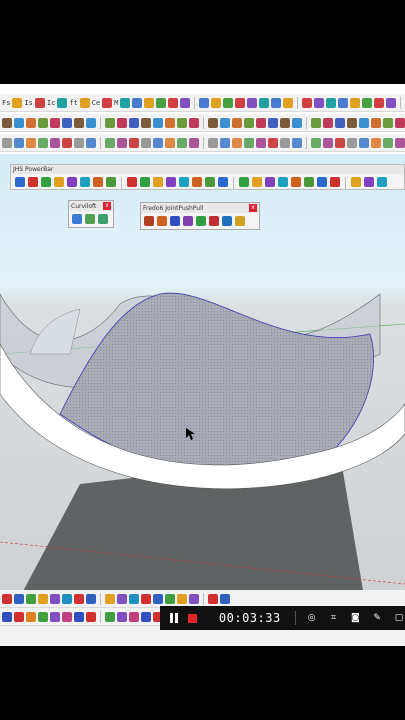 This screenshot has height=720, width=405. What do you see at coordinates (28, 103) in the screenshot?
I see `toolbar-text-button: Is` at bounding box center [28, 103].